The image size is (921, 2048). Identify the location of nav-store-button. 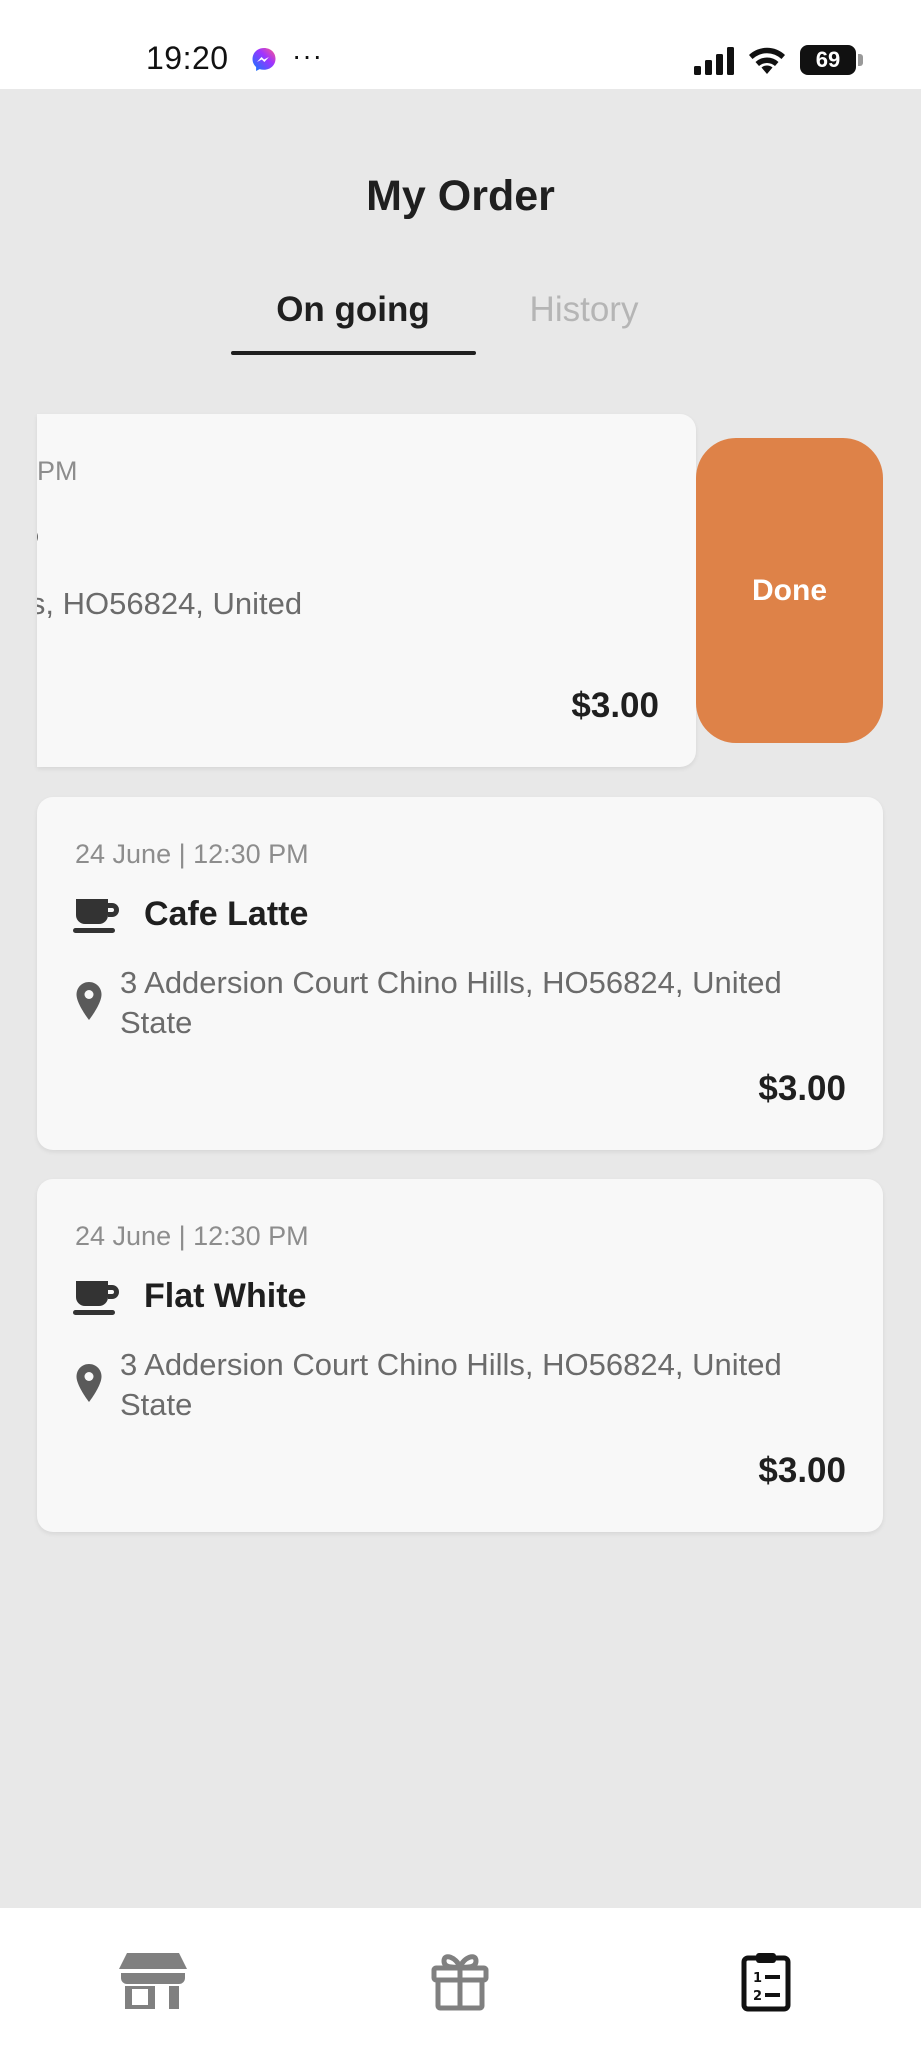
(153, 1981).